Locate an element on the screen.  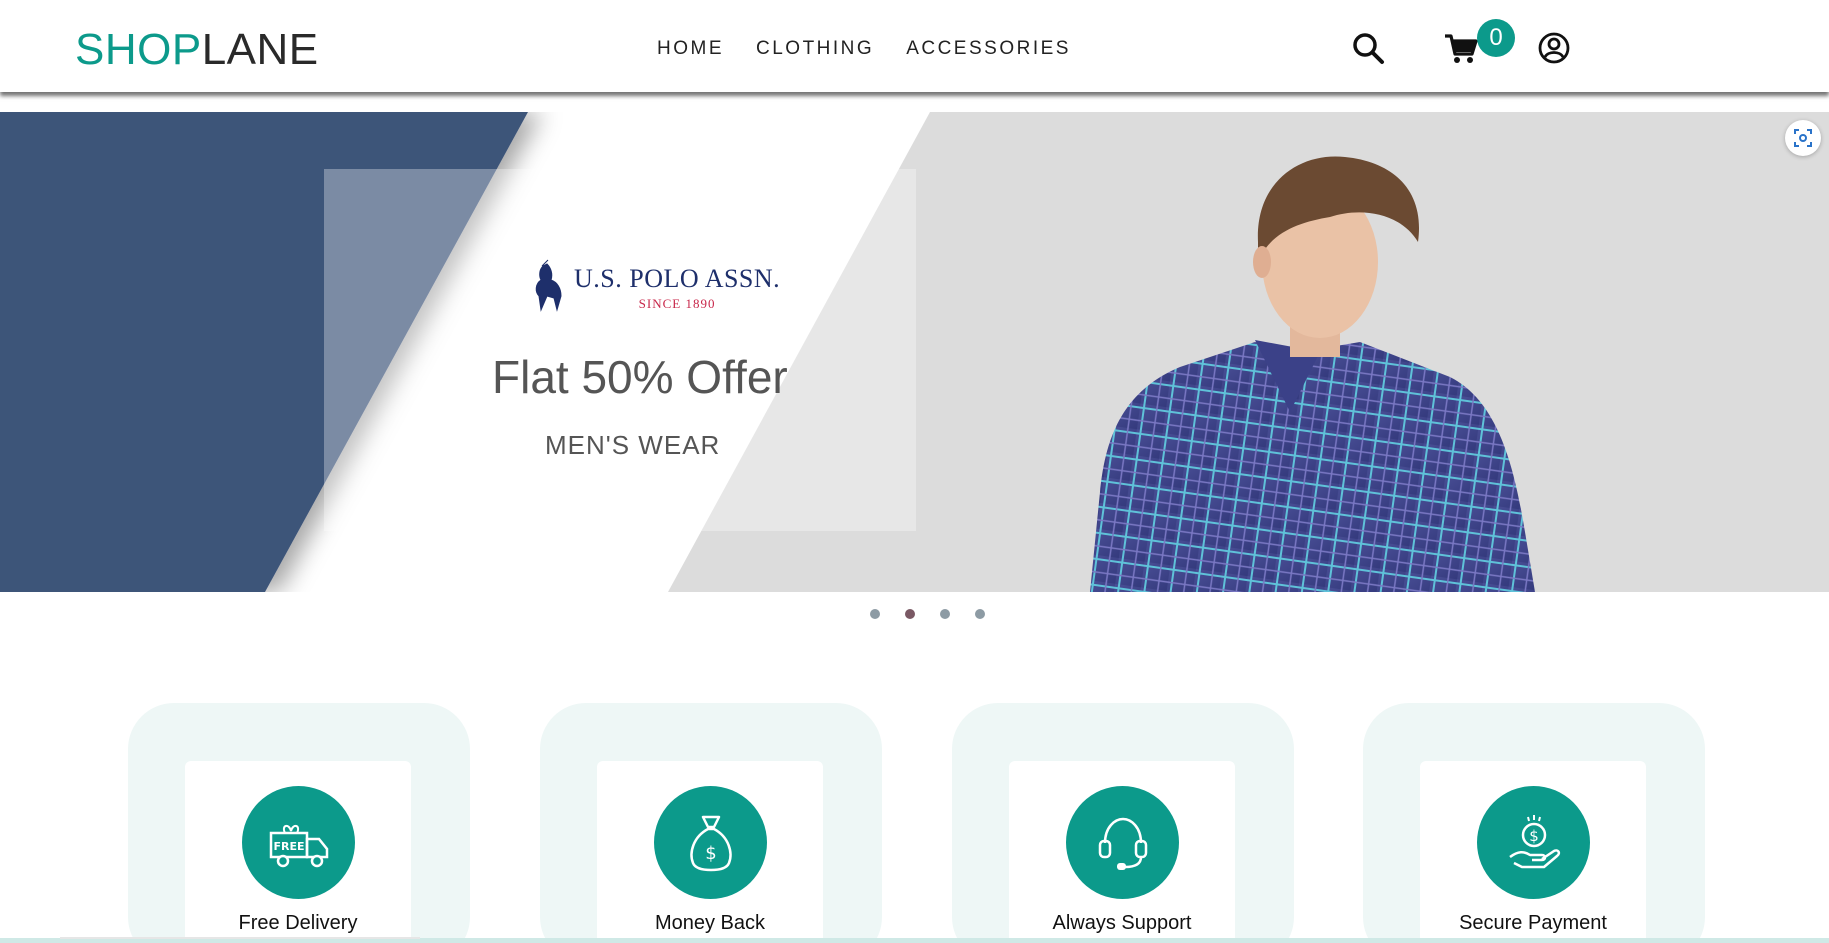
feature-card-always-support: Always Support is located at coordinates (1123, 823).